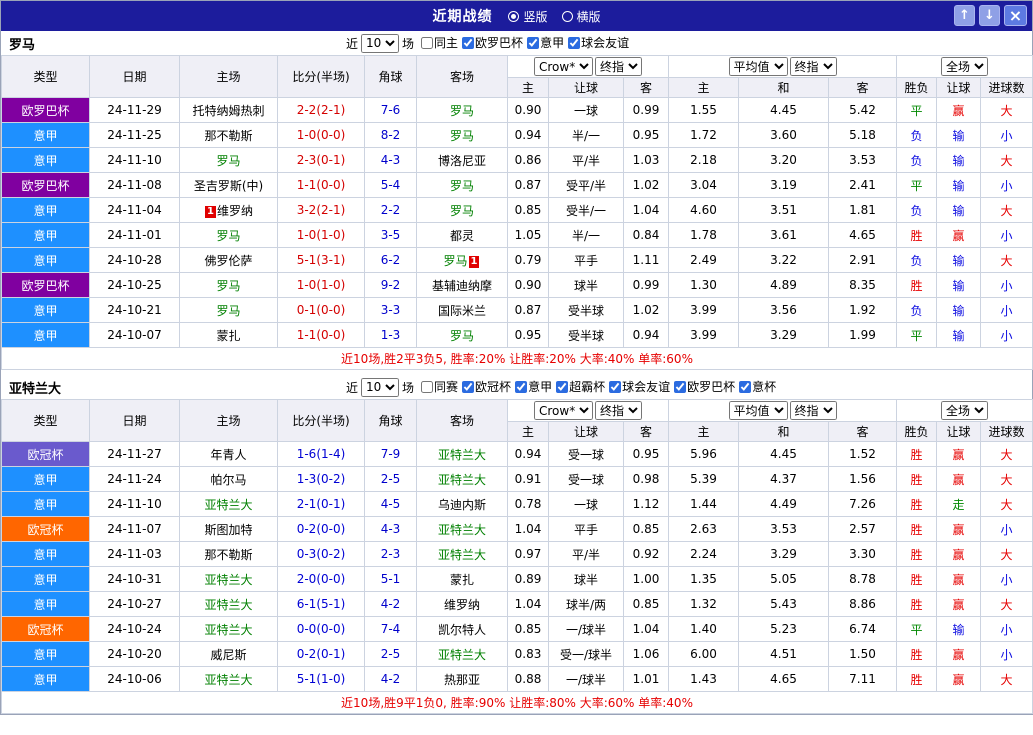 This screenshot has height=735, width=1033. I want to click on handicap-away-odds: 1.00, so click(646, 579).